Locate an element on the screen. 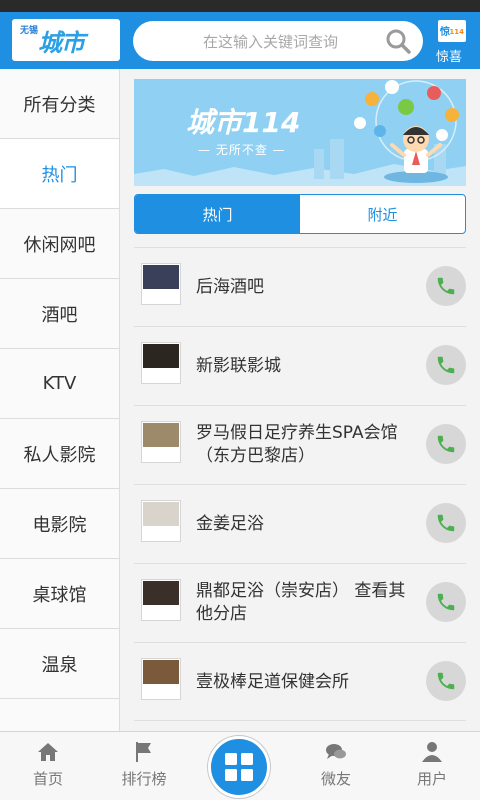 Image resolution: width=480 pixels, height=800 pixels. search-input: 在这输入关键词查询 is located at coordinates (278, 41).